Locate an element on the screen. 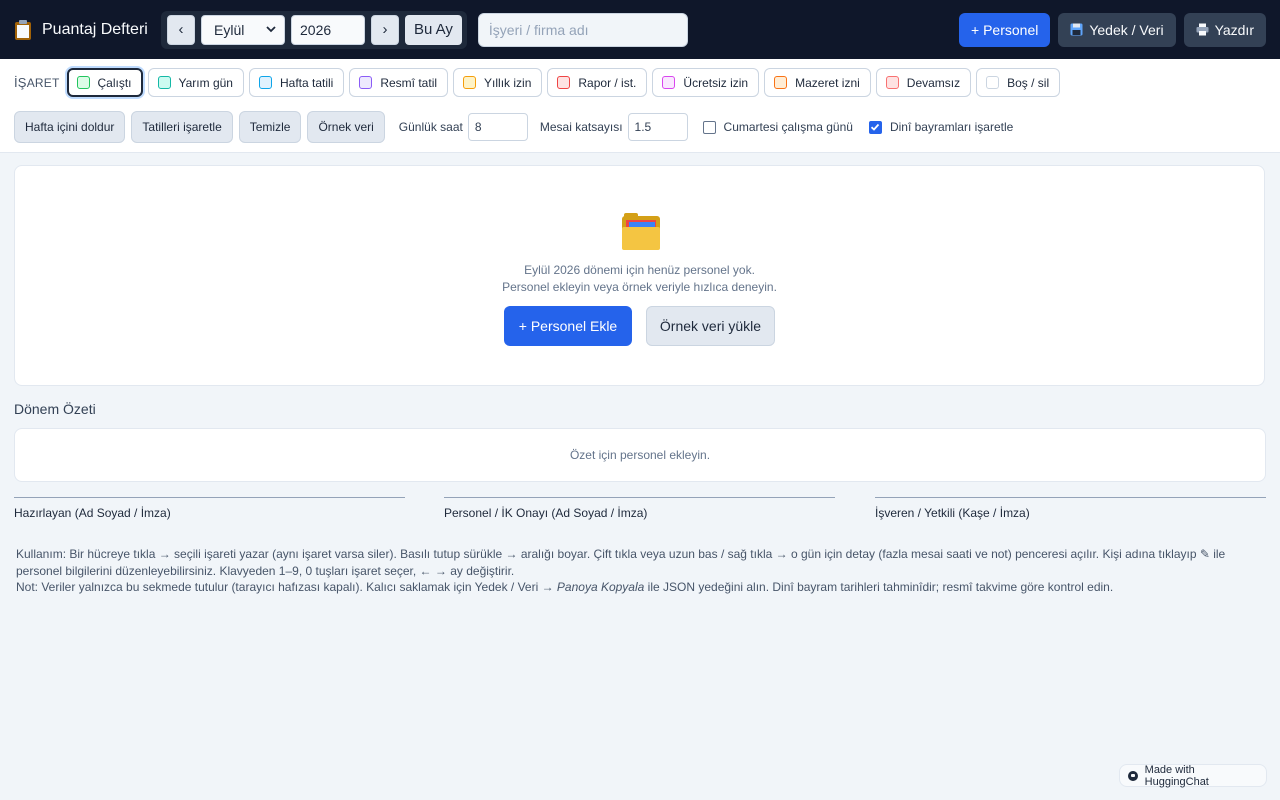 The height and width of the screenshot is (800, 1280). marker-chip: Resmî tatil is located at coordinates (399, 82).